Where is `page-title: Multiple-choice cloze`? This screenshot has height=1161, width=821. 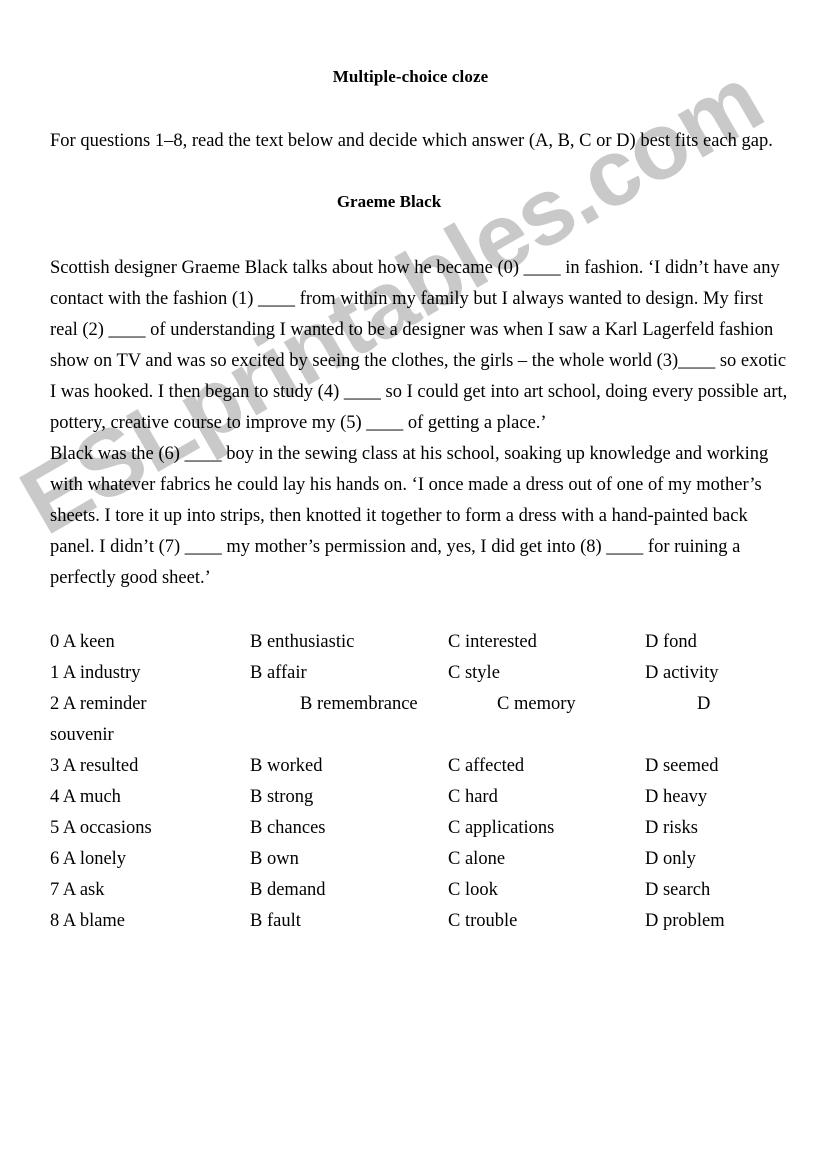
page-title: Multiple-choice cloze is located at coordinates (410, 76).